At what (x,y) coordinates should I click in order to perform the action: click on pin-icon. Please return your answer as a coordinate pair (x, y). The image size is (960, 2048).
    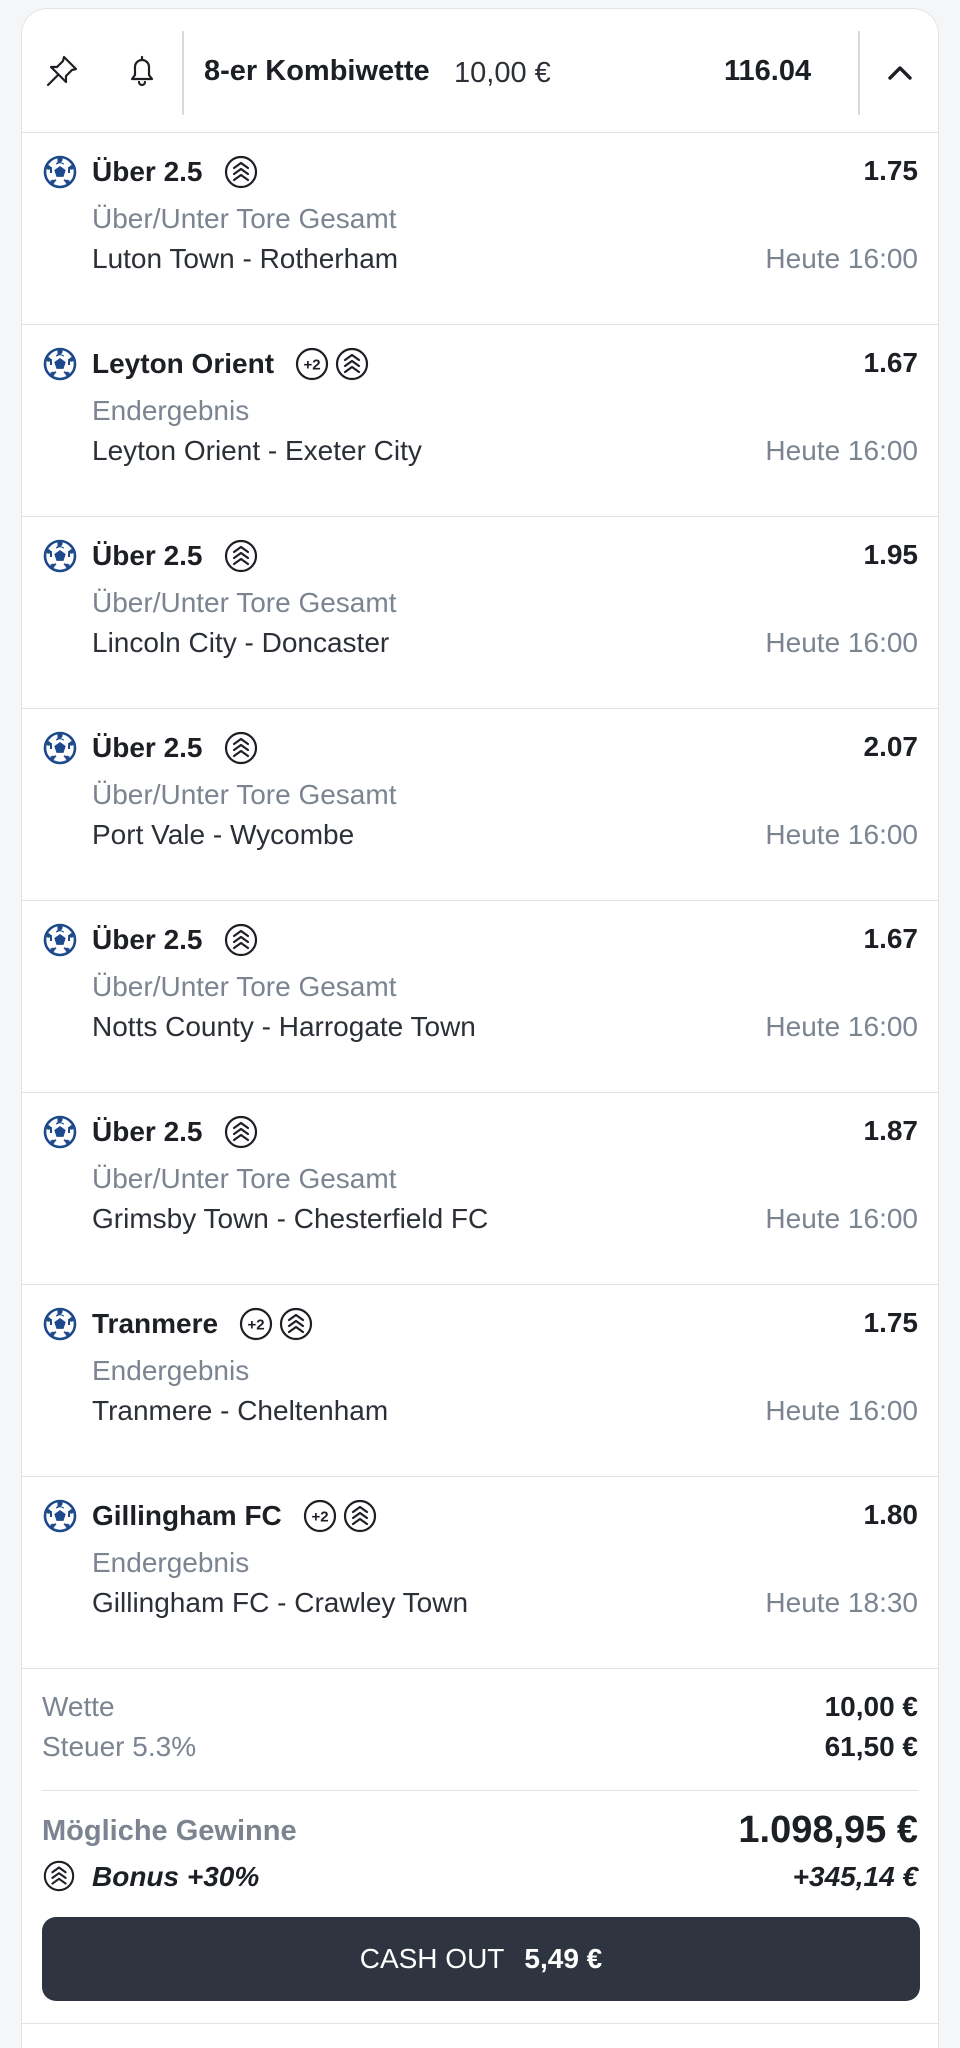
    Looking at the image, I should click on (62, 71).